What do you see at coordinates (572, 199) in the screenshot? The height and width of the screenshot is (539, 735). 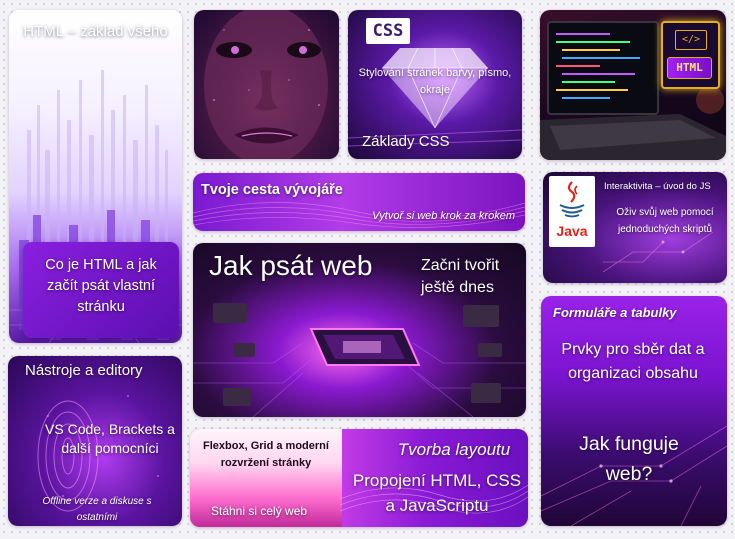 I see `coffee-cup-icon` at bounding box center [572, 199].